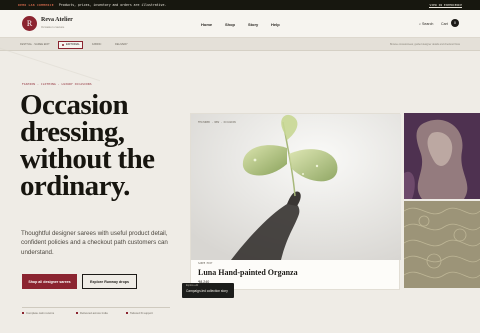 The width and height of the screenshot is (480, 333). Describe the element at coordinates (57, 84) in the screenshot. I see `breadcrumb: FASHION · CLOTHING · LUXURY OCCASIONS` at that location.